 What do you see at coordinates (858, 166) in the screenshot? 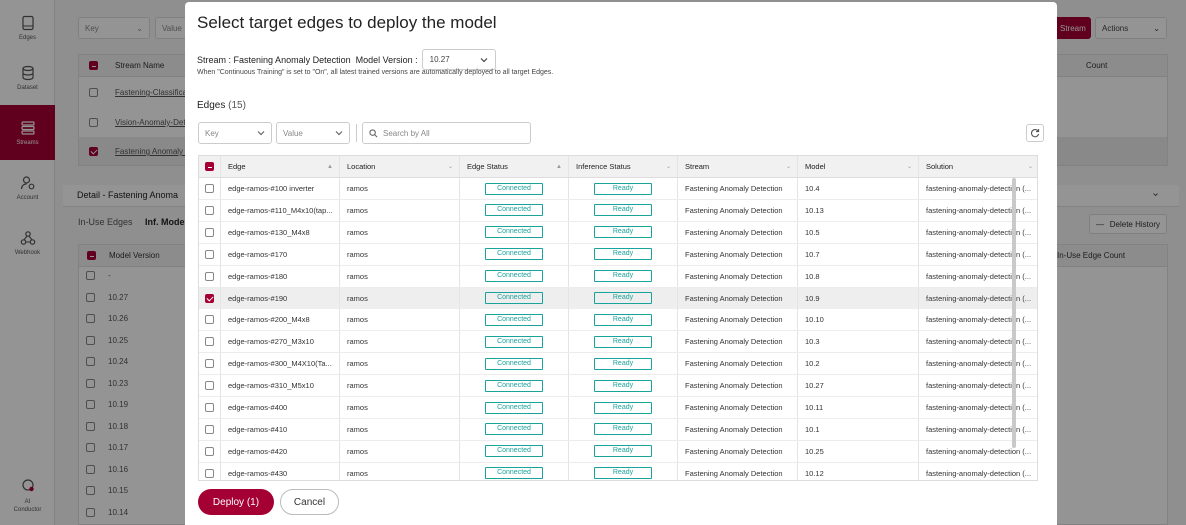
I see `header-model: Model ⌄` at bounding box center [858, 166].